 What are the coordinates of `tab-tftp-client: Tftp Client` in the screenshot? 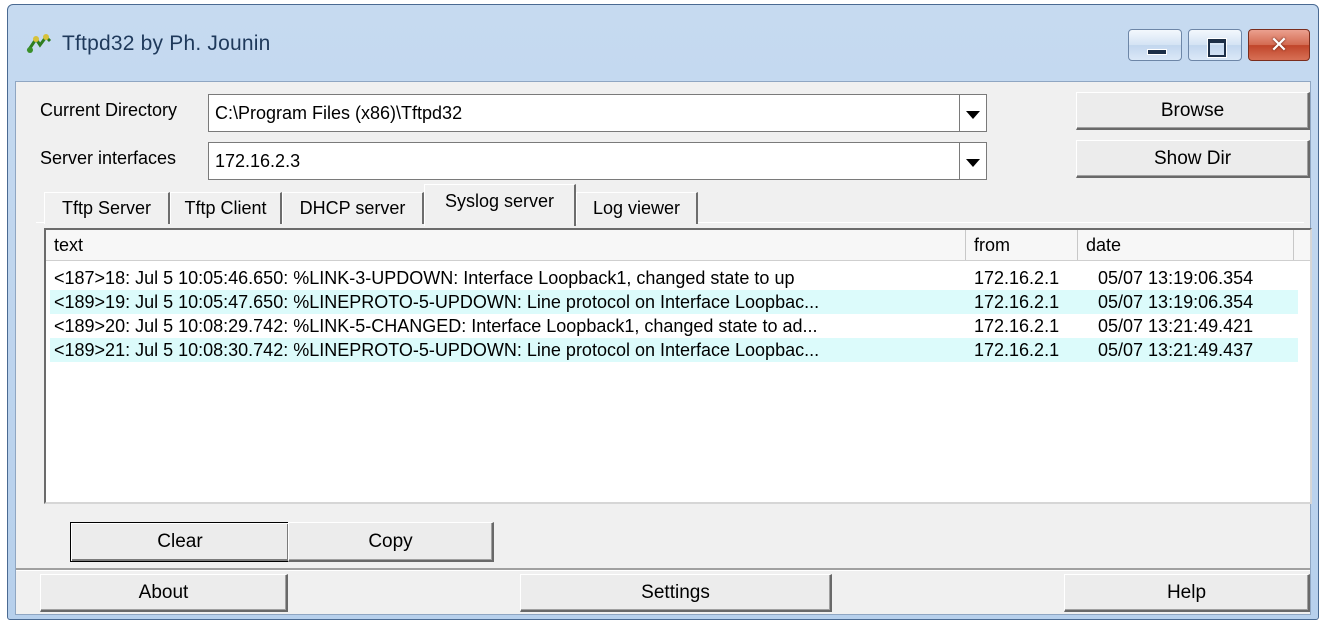 It's located at (226, 208).